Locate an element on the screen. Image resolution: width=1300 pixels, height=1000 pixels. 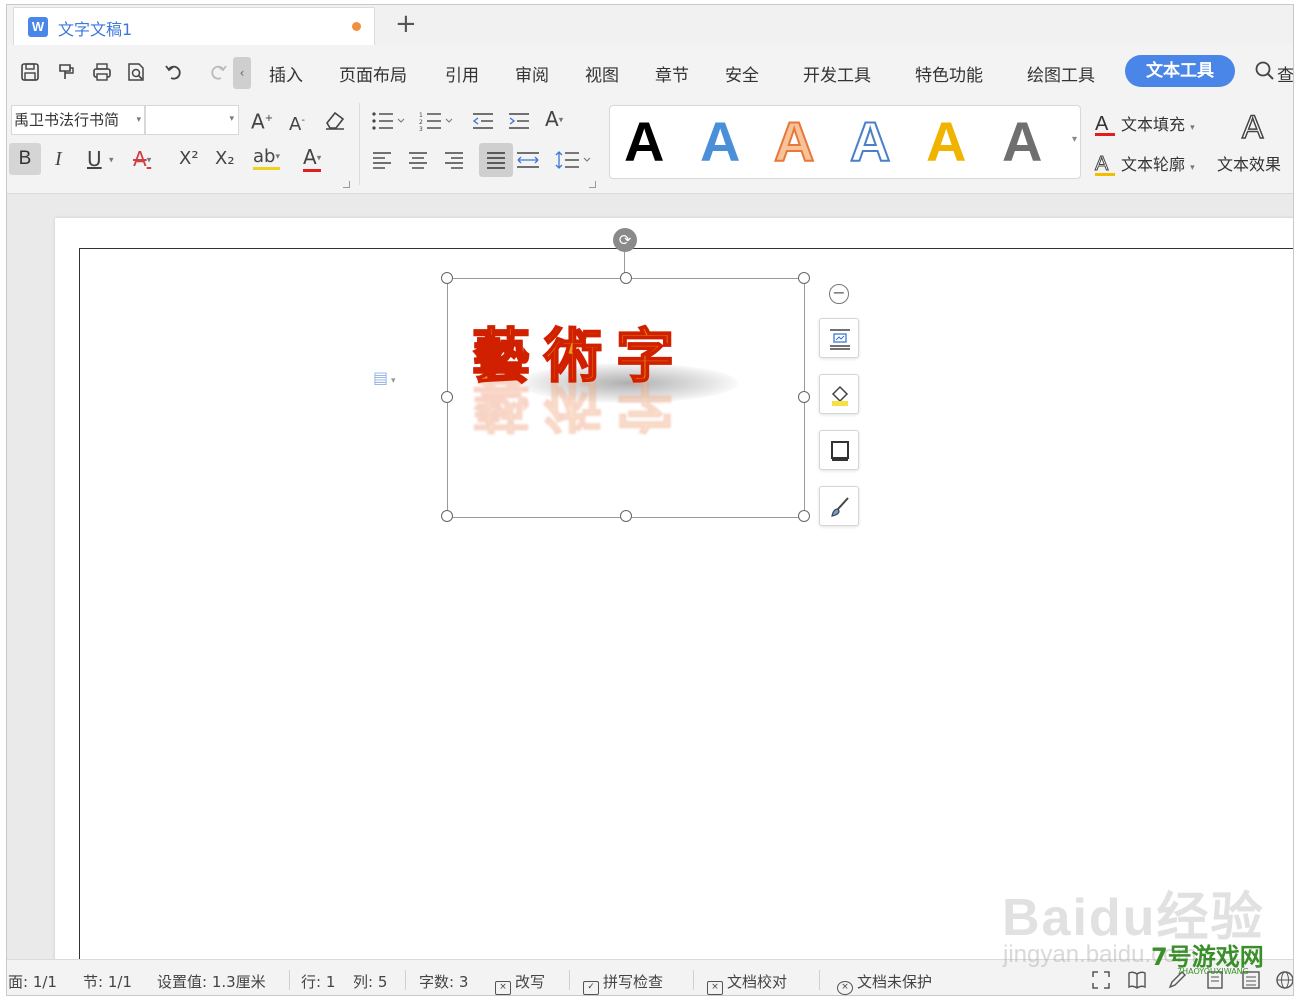
menu-special-features: 特色功能 is located at coordinates (949, 73).